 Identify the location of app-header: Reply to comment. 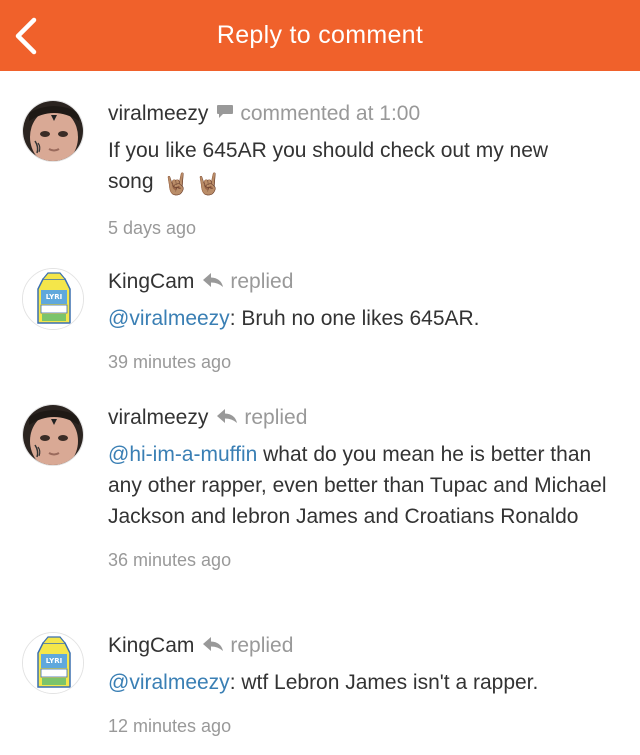
(320, 35).